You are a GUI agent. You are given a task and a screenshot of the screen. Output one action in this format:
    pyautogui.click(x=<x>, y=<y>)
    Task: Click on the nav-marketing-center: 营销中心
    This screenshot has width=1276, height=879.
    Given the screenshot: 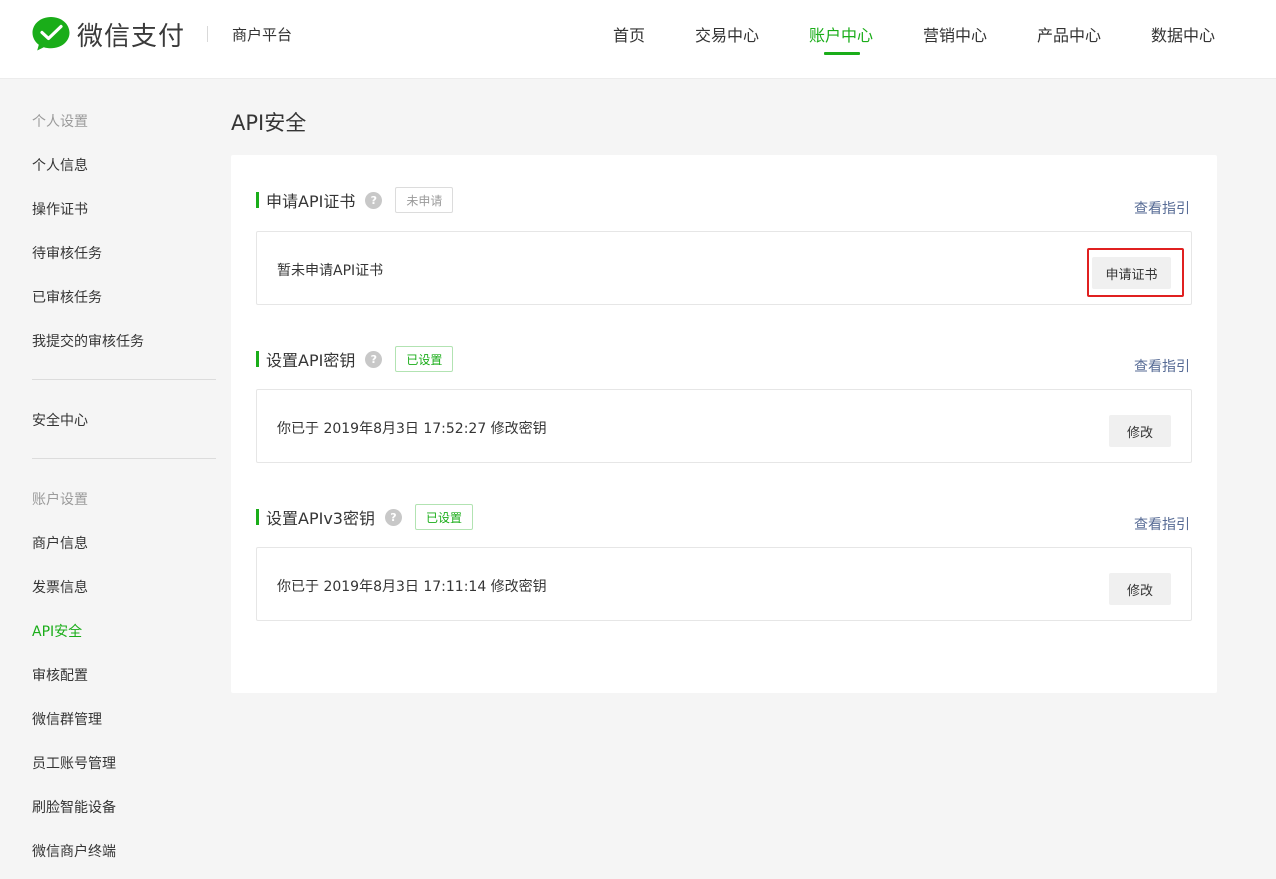 What is the action you would take?
    pyautogui.click(x=955, y=34)
    